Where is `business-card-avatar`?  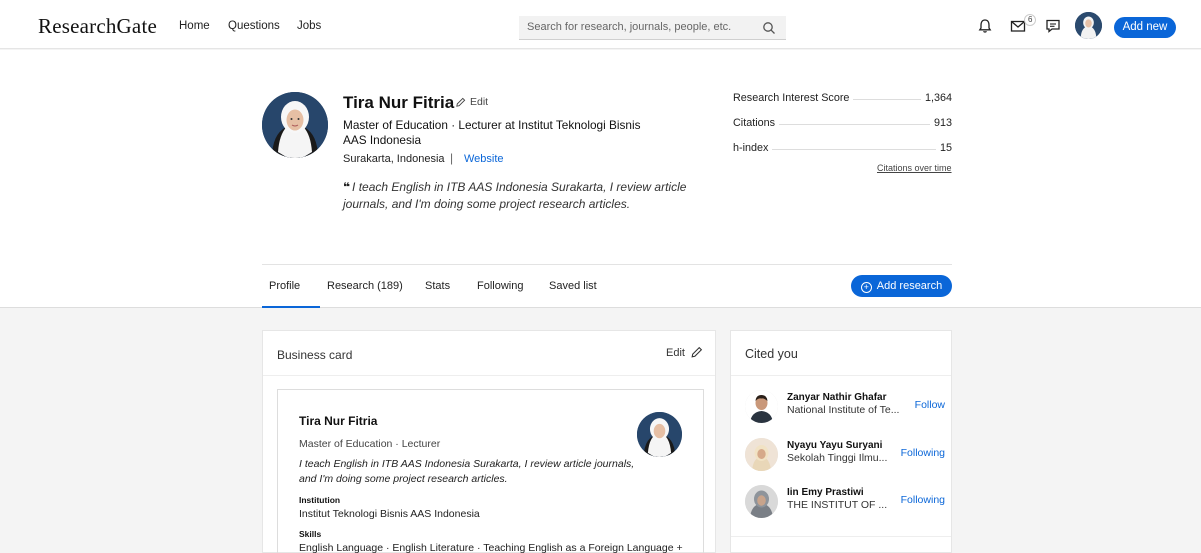 business-card-avatar is located at coordinates (659, 434).